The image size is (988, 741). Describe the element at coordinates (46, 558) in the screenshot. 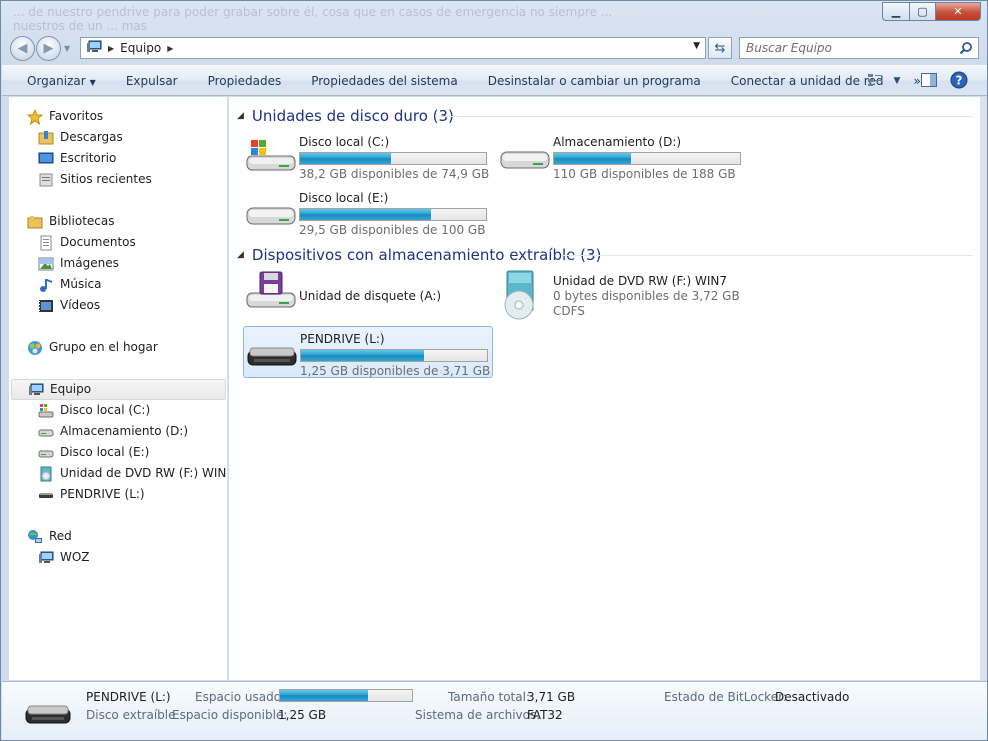

I see `network-computer-icon` at that location.